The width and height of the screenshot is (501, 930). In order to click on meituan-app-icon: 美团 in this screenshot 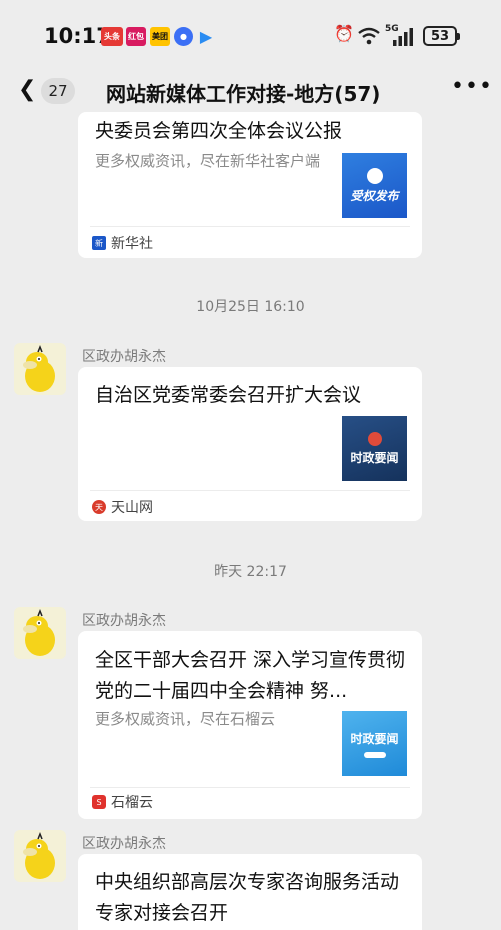, I will do `click(160, 36)`.